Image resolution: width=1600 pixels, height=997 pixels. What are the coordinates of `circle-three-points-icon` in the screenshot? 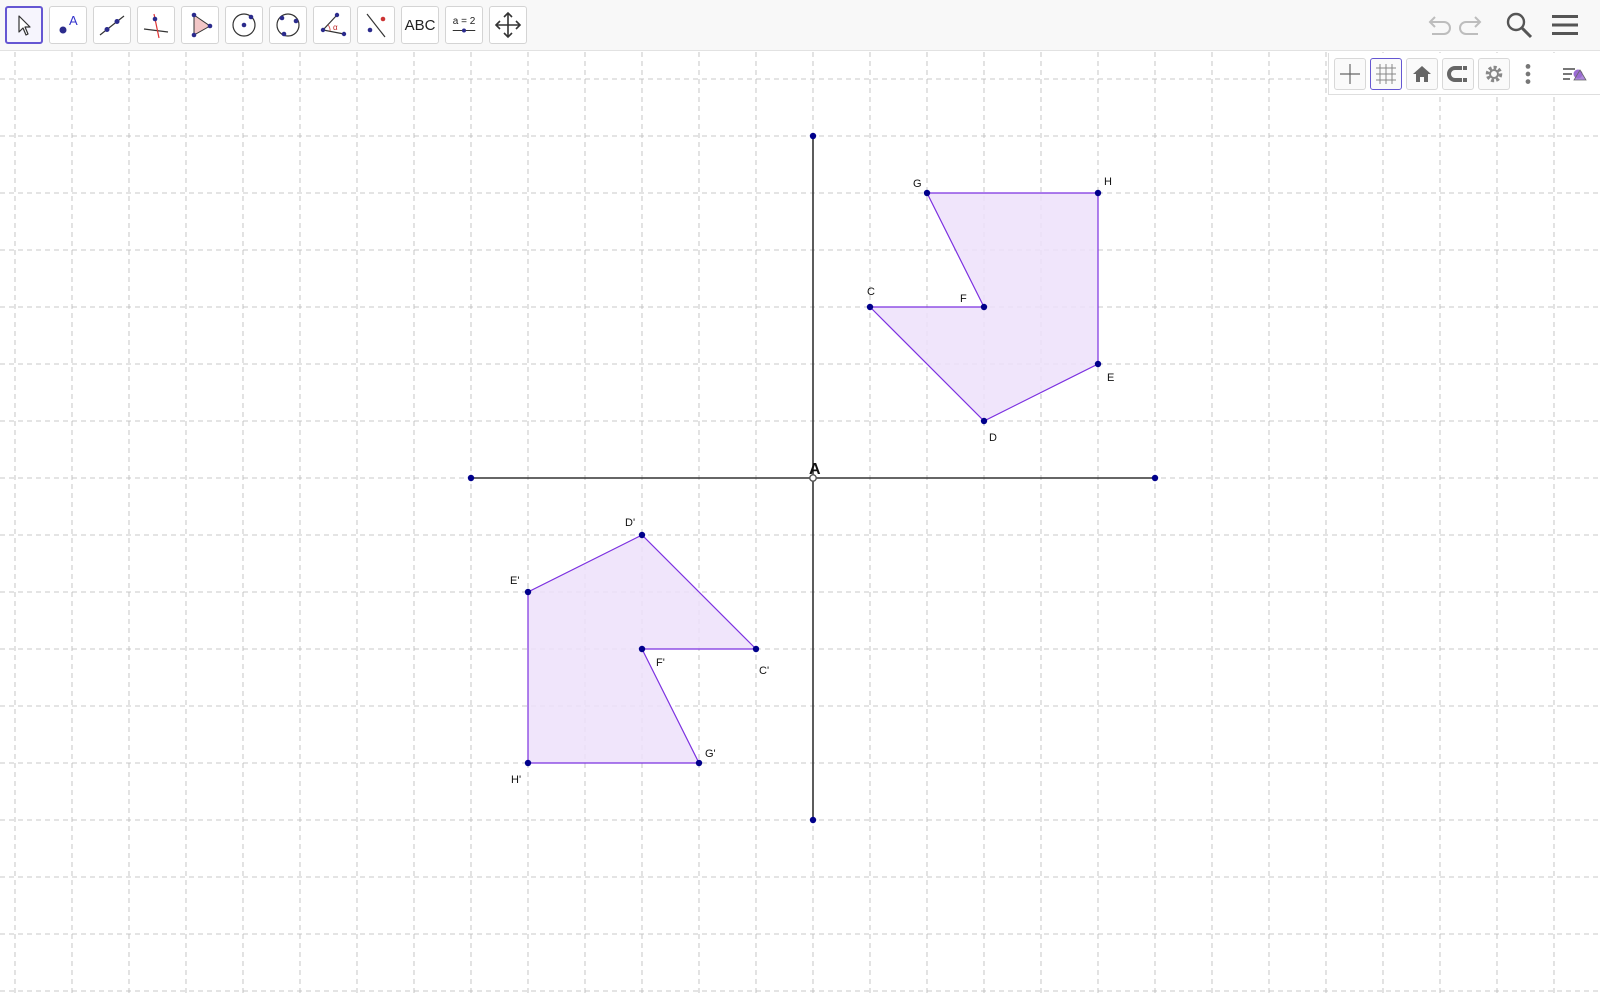 It's located at (288, 25).